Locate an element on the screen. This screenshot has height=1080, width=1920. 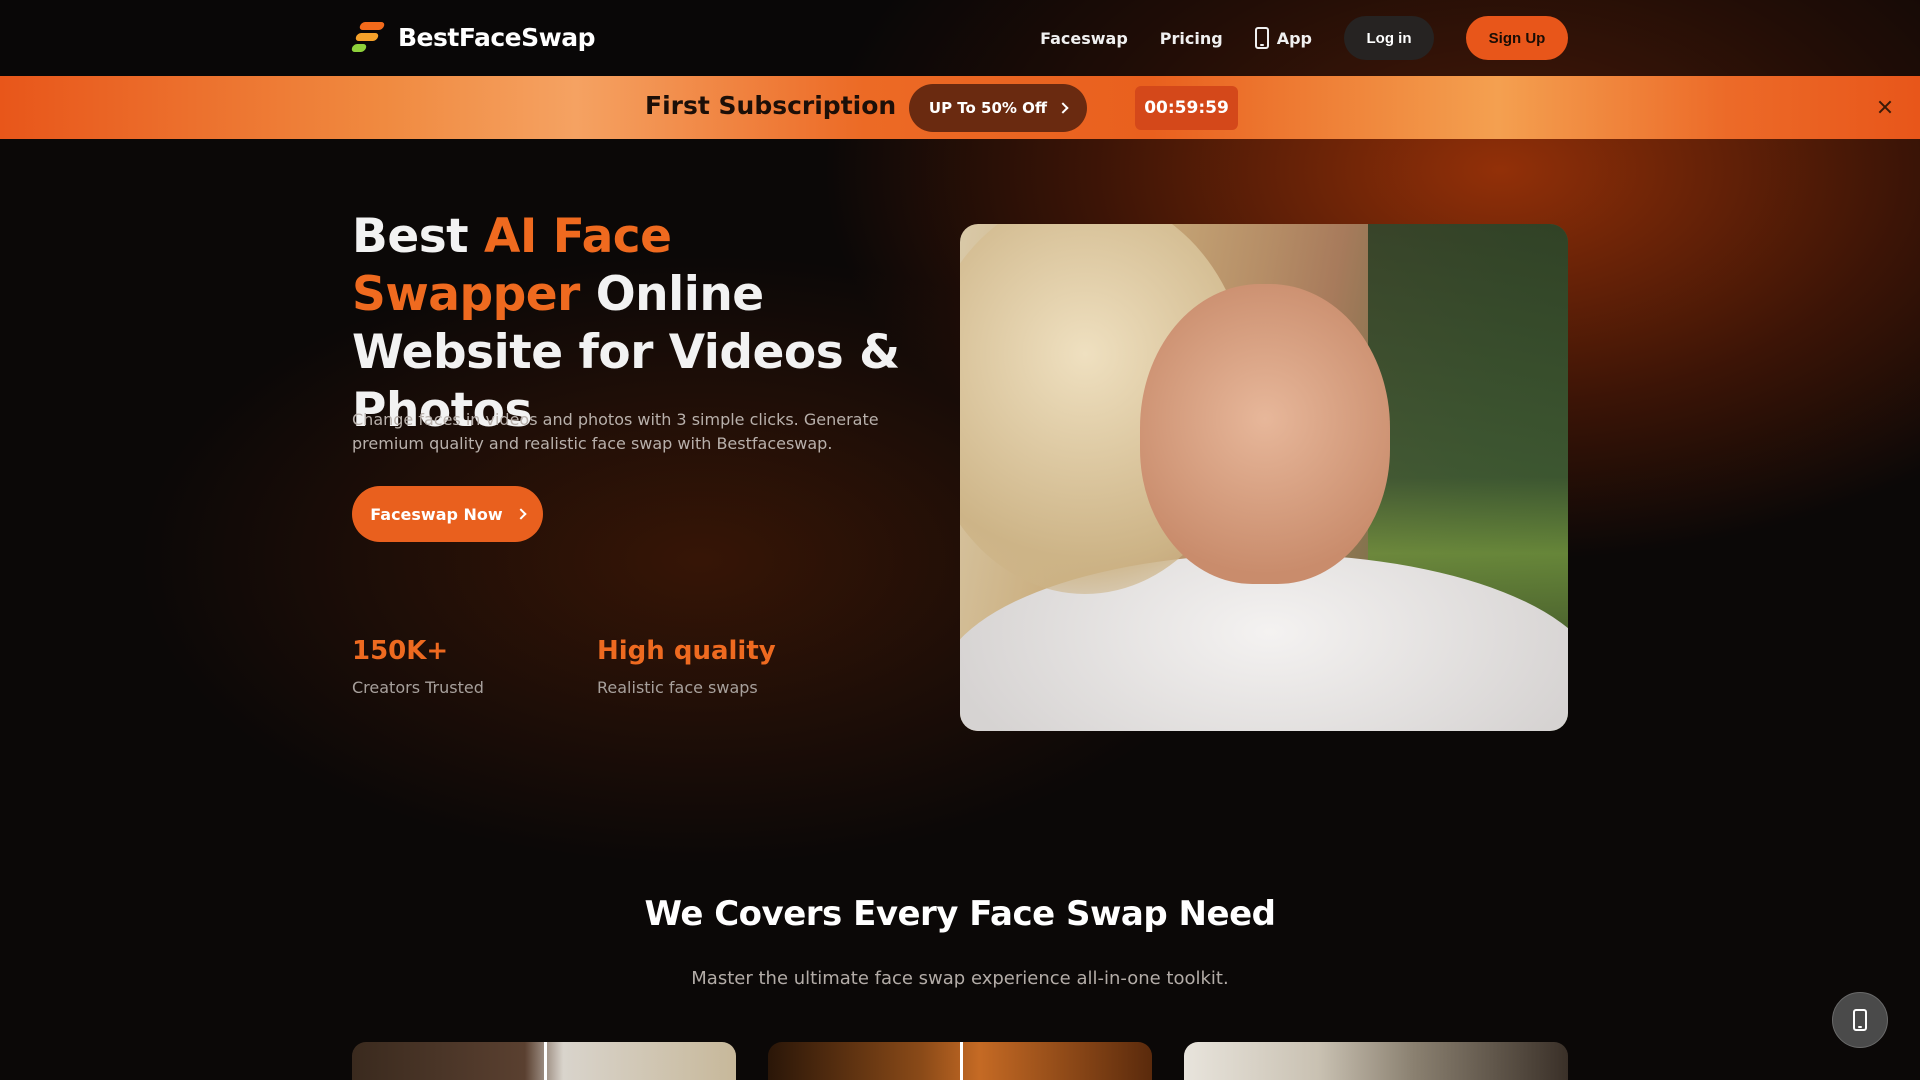
faceswap-now-button: Faceswap Now is located at coordinates (447, 514).